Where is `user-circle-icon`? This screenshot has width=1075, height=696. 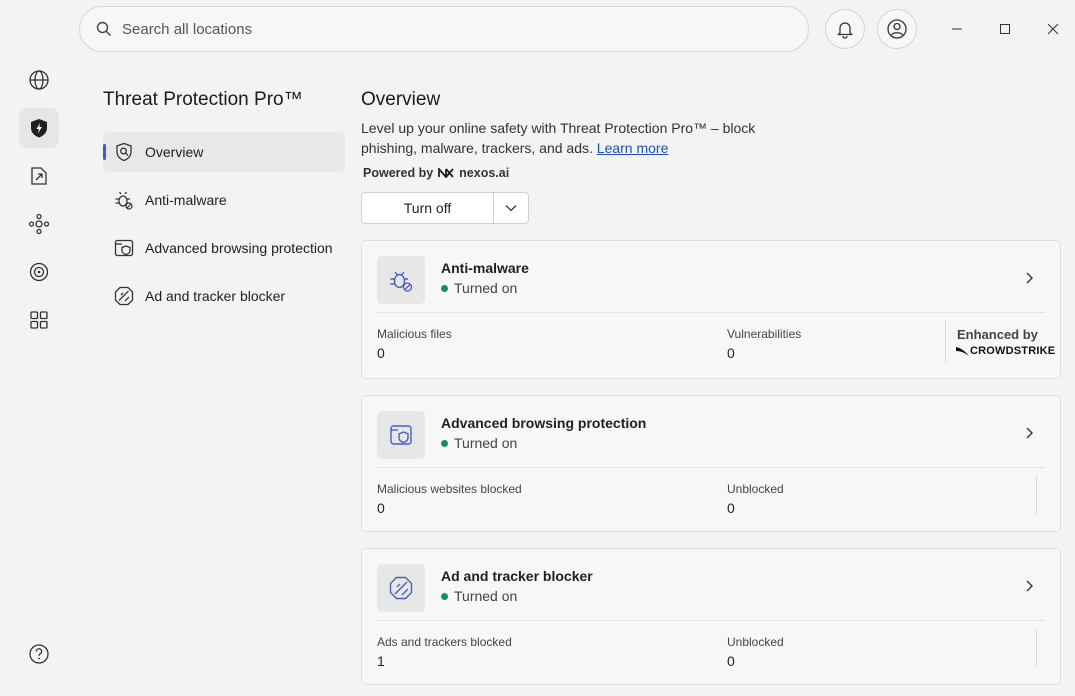
user-circle-icon is located at coordinates (897, 29).